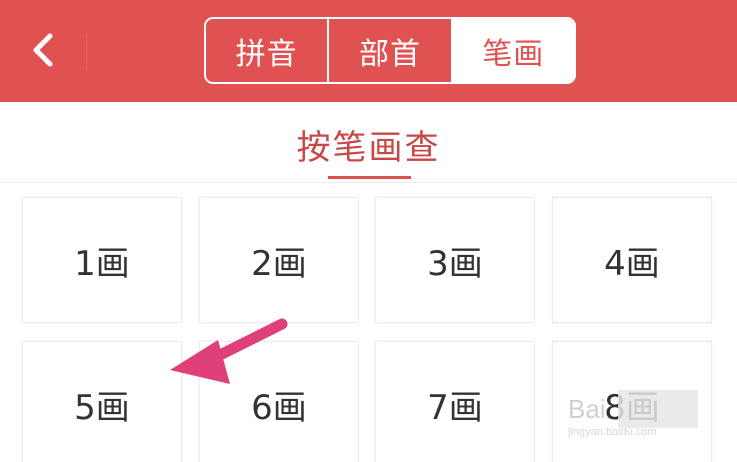  I want to click on tab-radical: 部首, so click(388, 50).